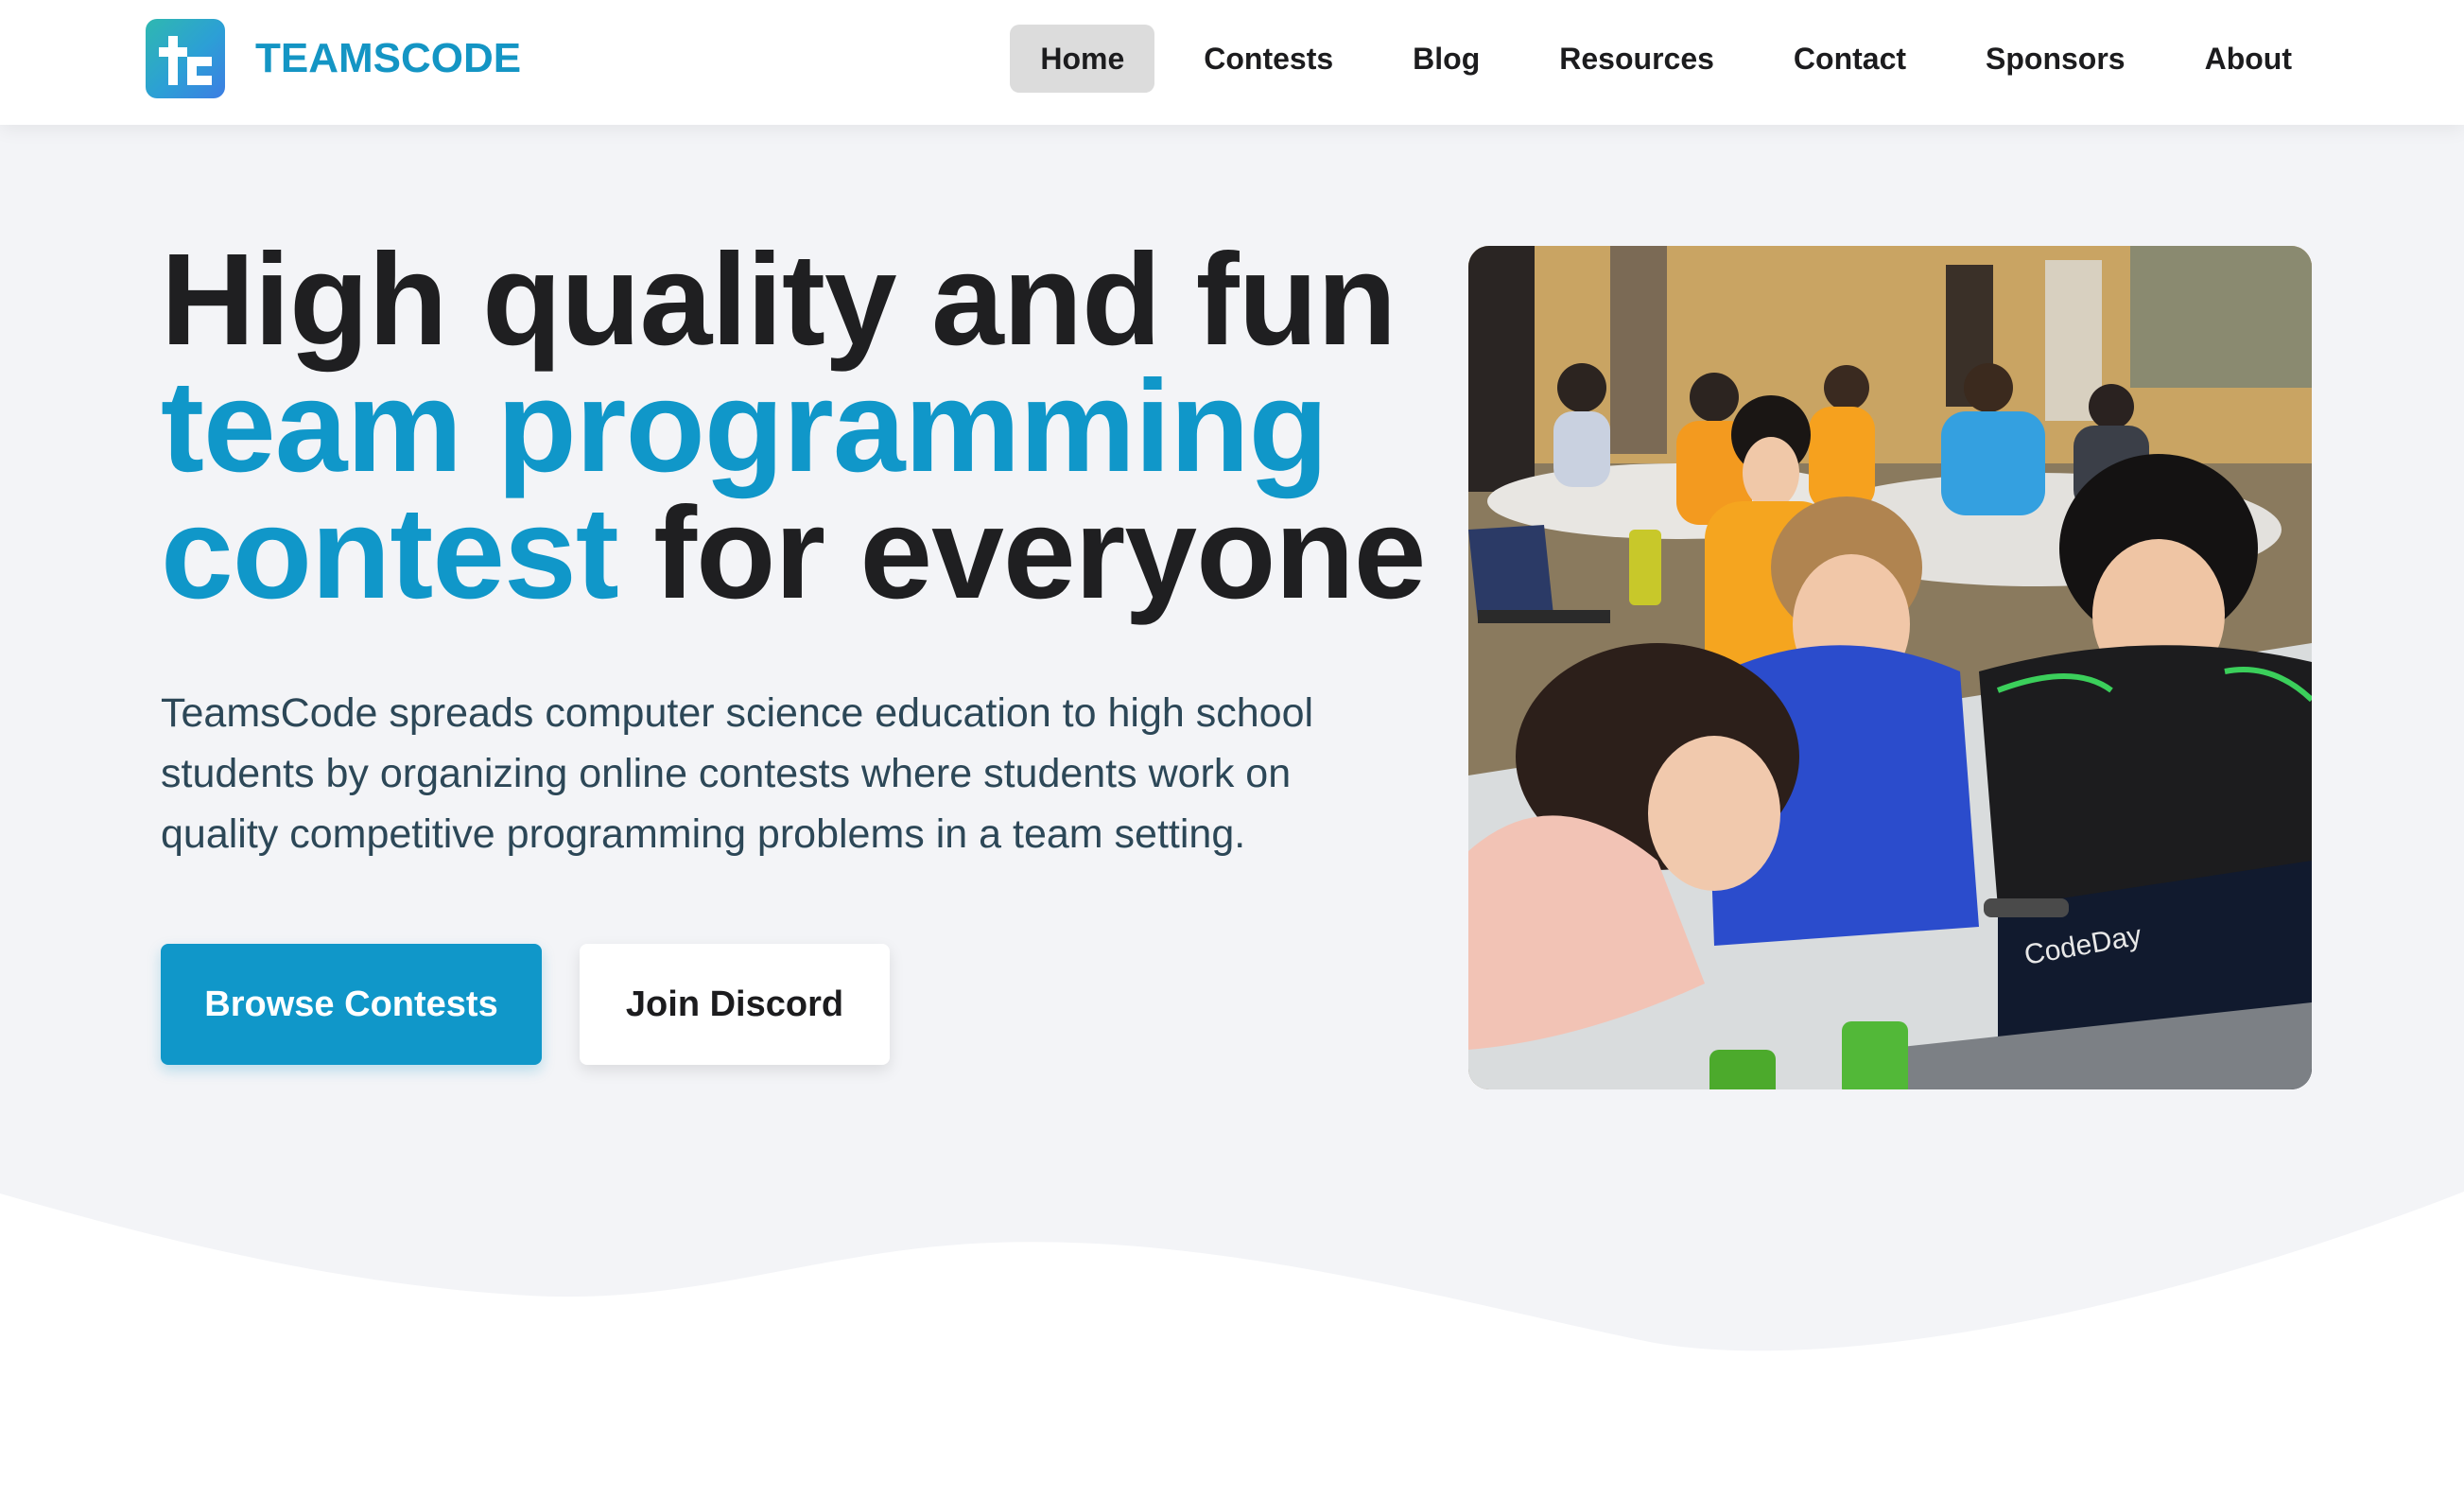  Describe the element at coordinates (1446, 59) in the screenshot. I see `nav-blog: Blog` at that location.